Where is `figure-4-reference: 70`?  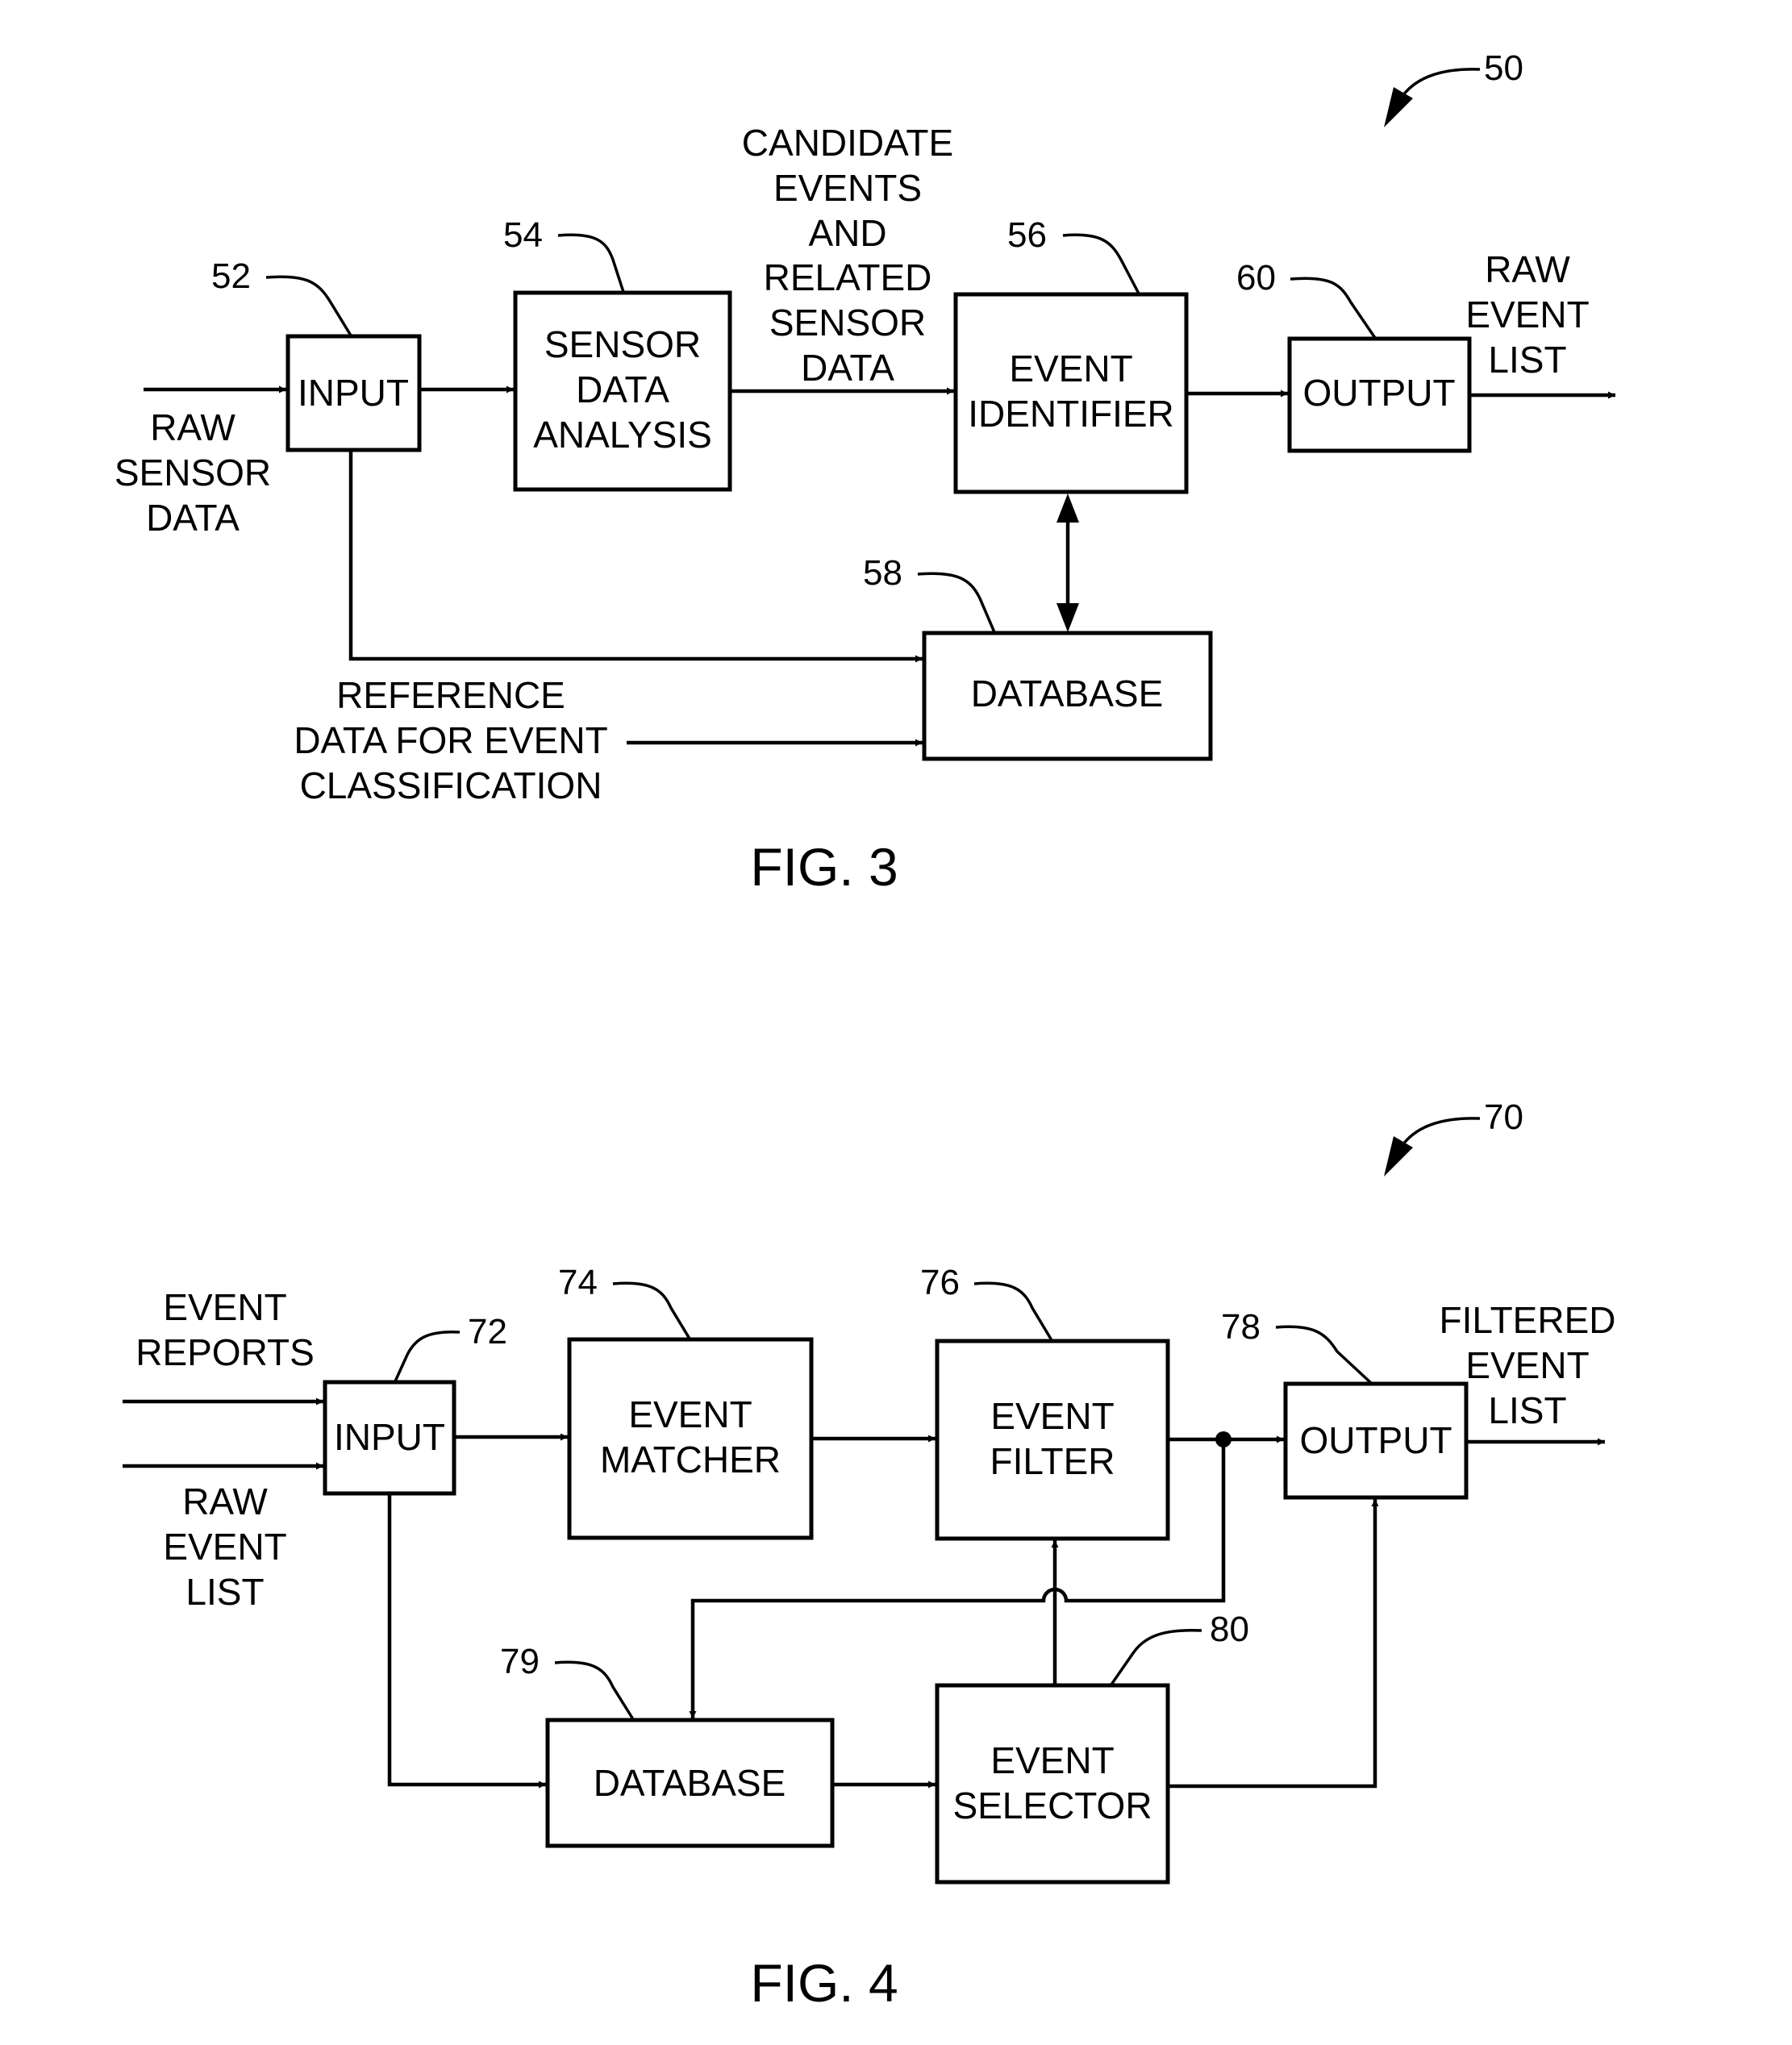
figure-4-reference: 70 is located at coordinates (1453, 1137).